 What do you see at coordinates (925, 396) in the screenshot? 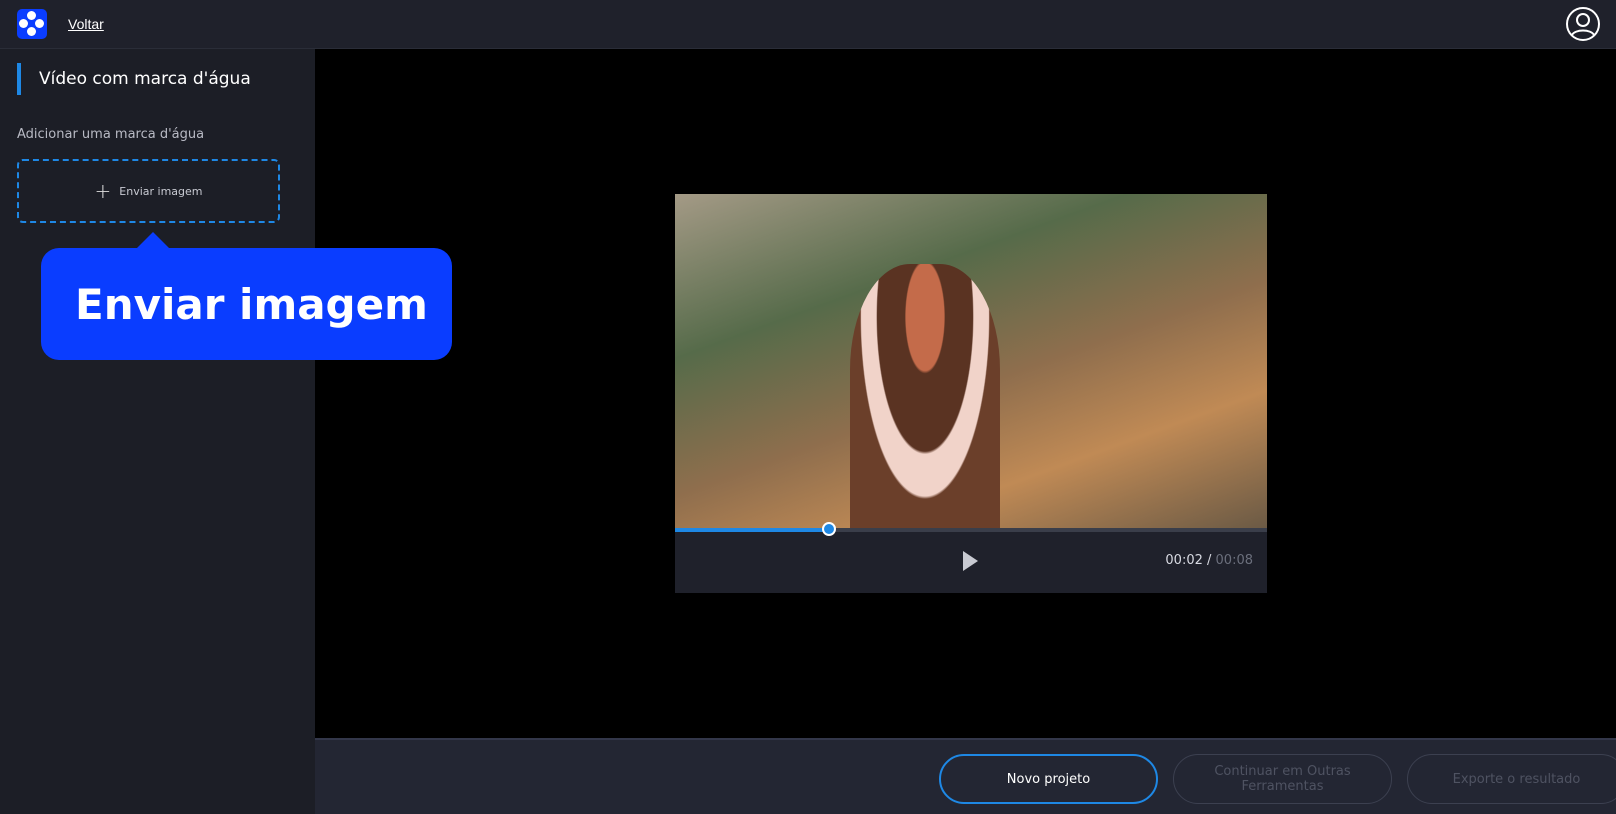
I see `video-subject` at bounding box center [925, 396].